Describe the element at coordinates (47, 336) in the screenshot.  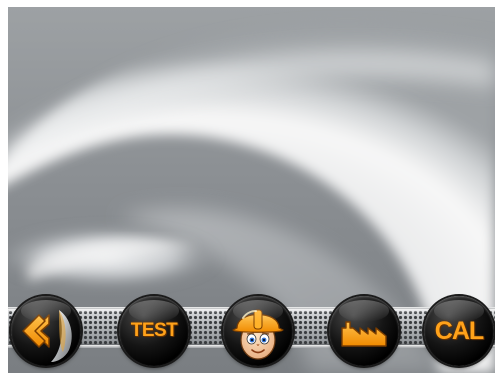
I see `back-arrow-icon` at that location.